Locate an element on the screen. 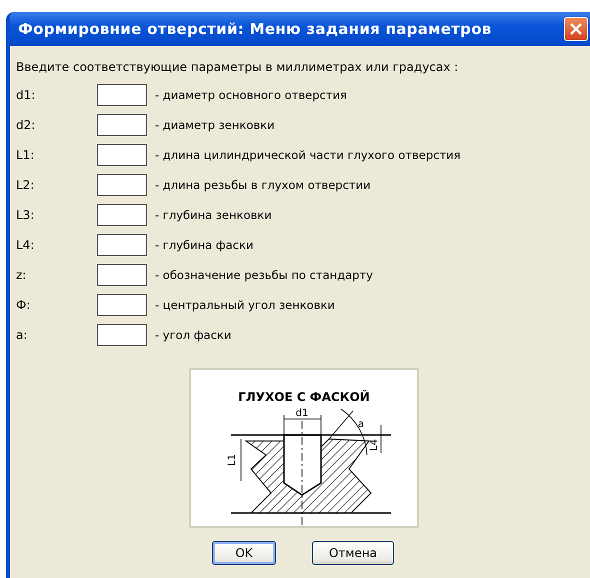  parameter-label: L3: is located at coordinates (26, 215).